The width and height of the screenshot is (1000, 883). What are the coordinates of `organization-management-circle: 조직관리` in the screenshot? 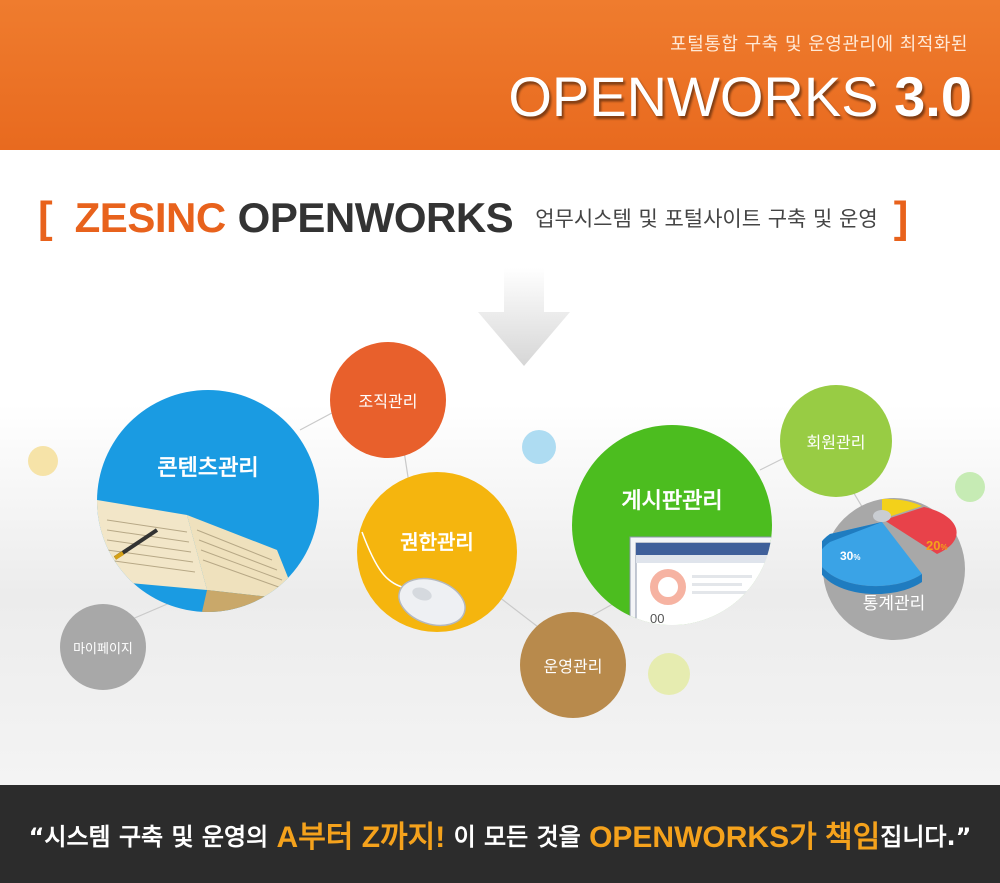 It's located at (388, 400).